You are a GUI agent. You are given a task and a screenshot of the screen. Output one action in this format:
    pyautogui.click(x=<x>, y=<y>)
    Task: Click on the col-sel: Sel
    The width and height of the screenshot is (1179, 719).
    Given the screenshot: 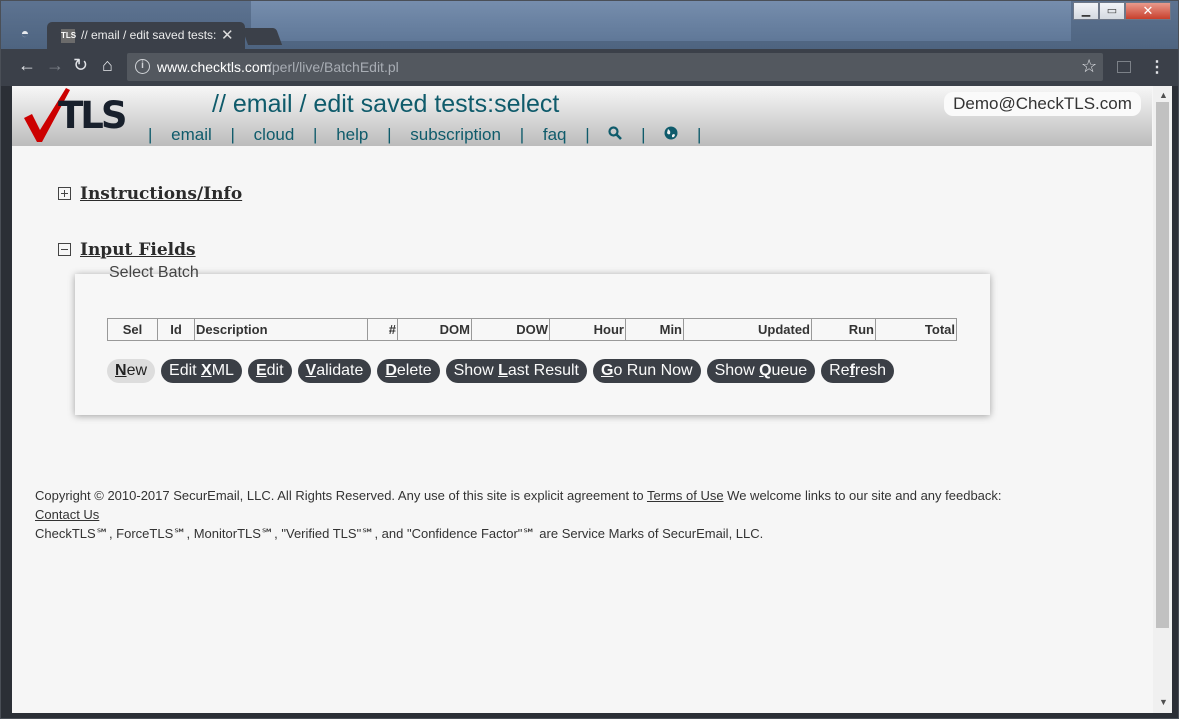 What is the action you would take?
    pyautogui.click(x=132, y=329)
    